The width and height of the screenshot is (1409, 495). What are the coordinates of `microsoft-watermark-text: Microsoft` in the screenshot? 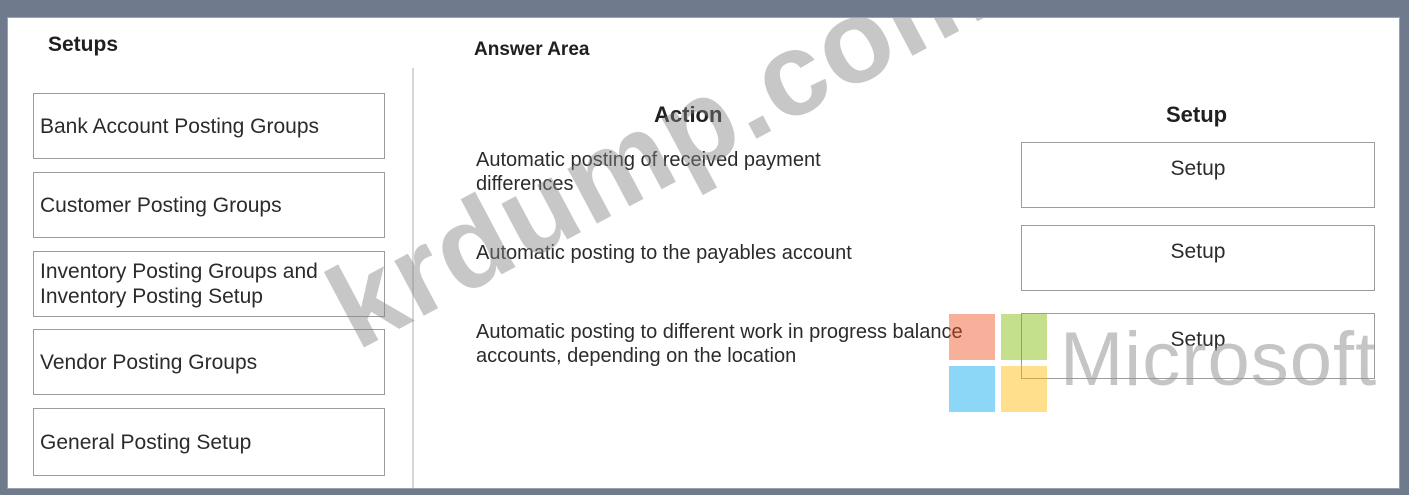 It's located at (1219, 359).